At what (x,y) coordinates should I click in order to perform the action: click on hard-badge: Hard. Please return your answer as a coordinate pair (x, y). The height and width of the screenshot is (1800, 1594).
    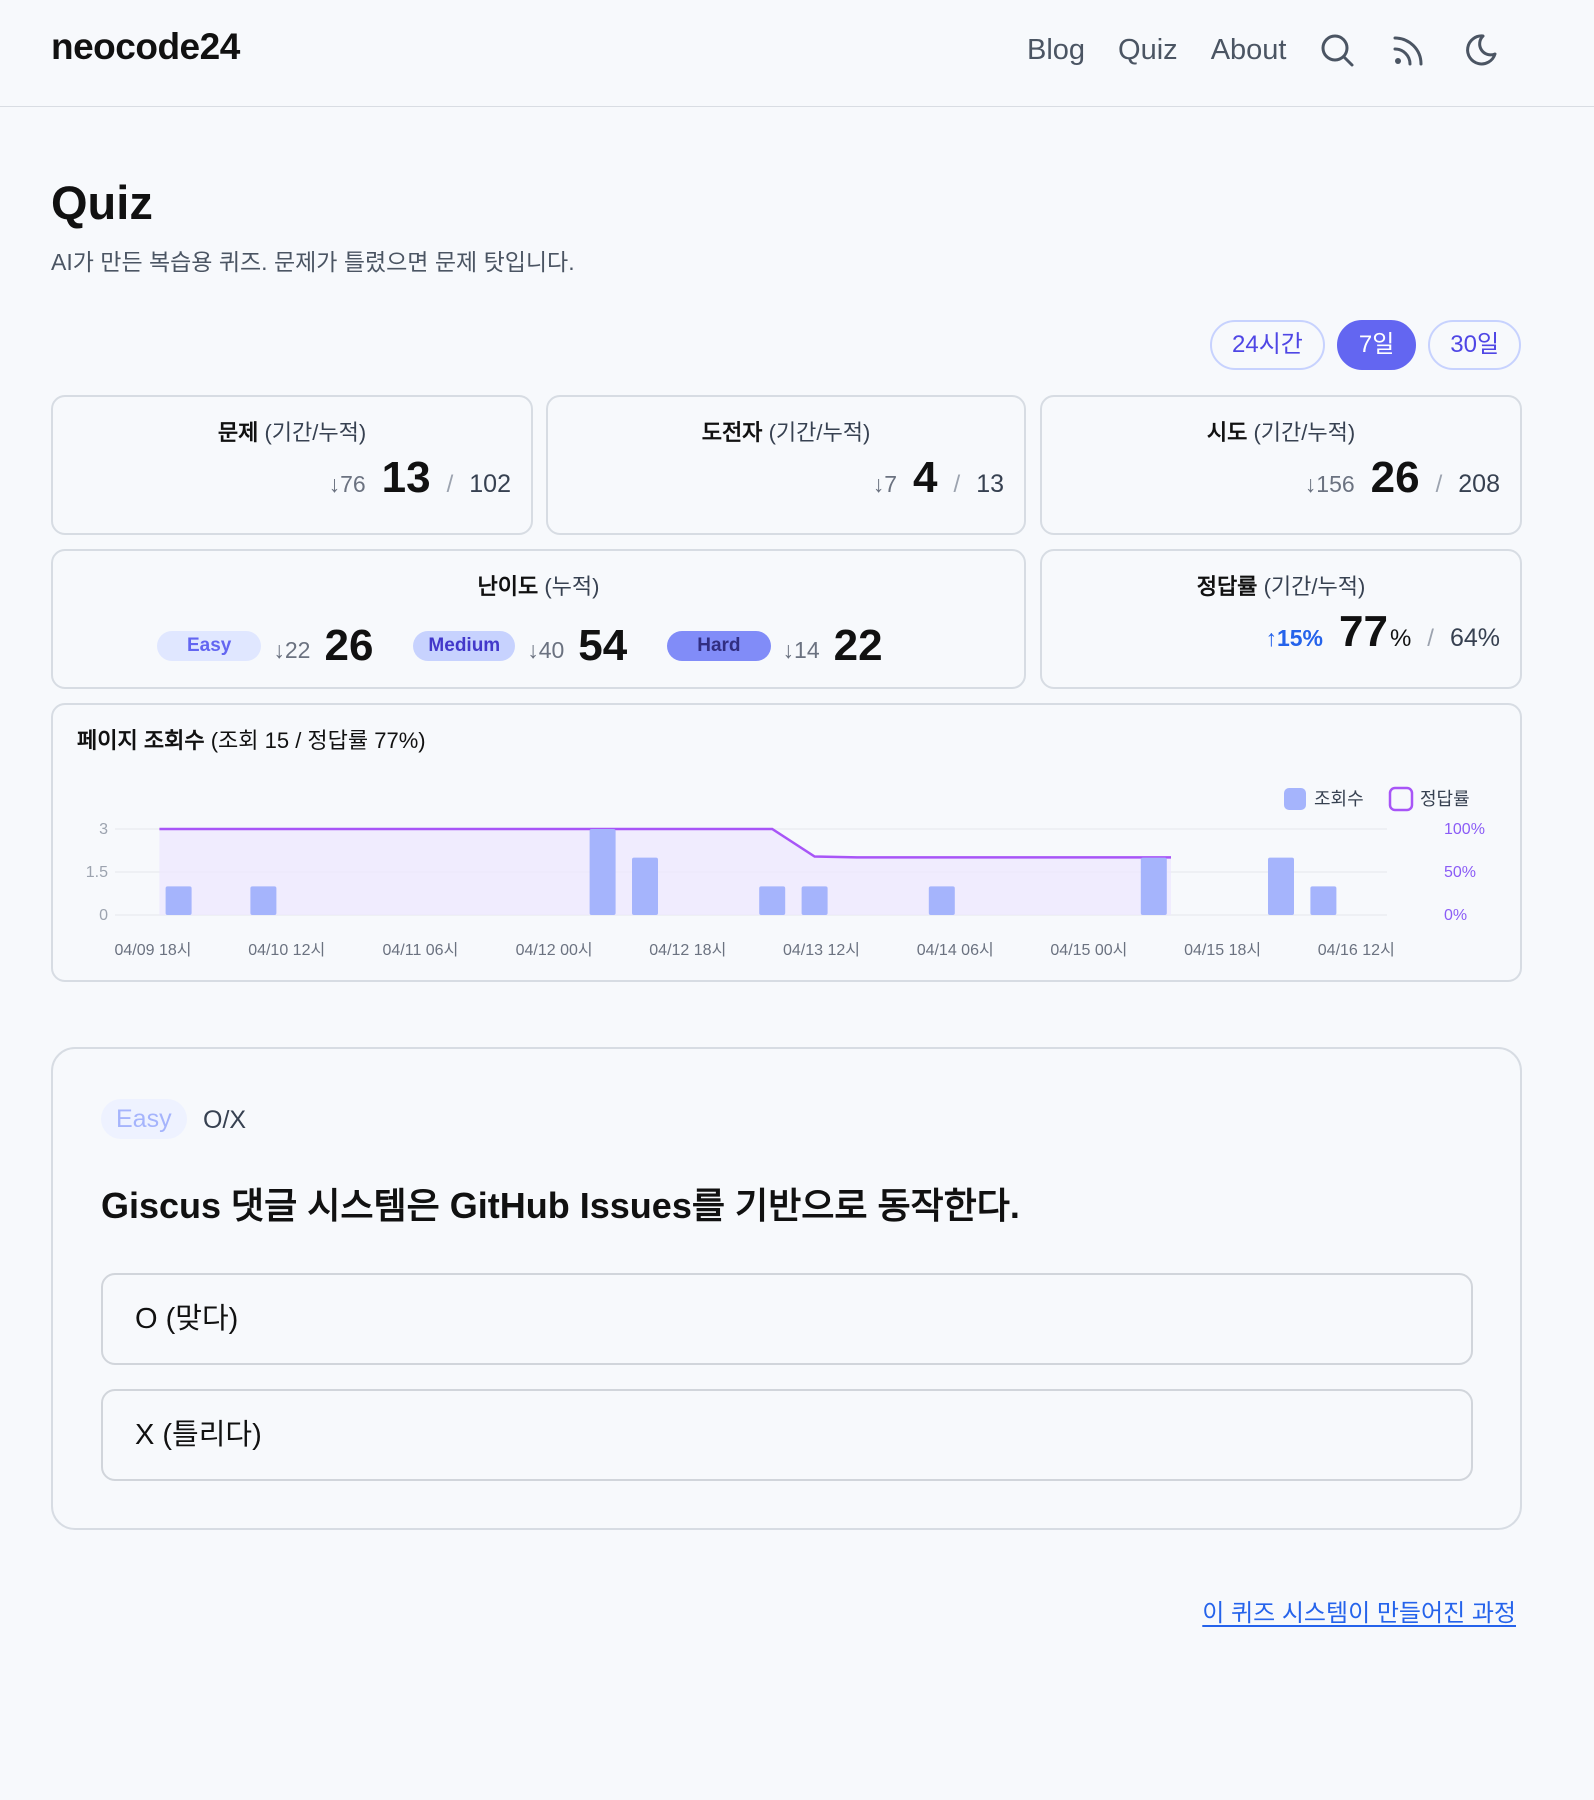
    Looking at the image, I should click on (719, 646).